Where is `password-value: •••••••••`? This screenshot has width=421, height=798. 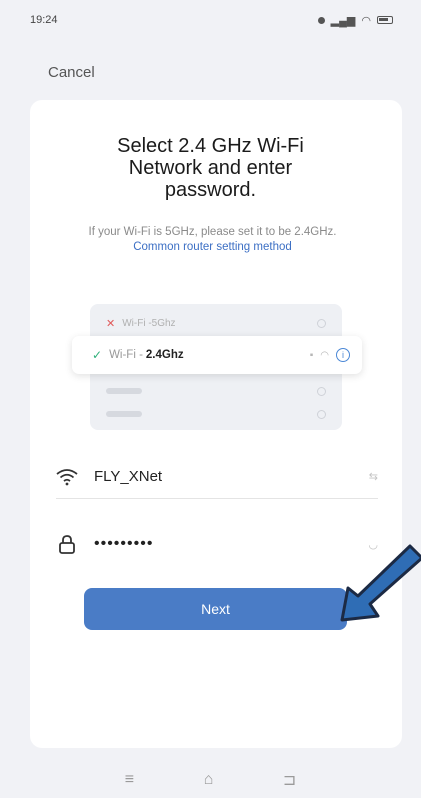
password-value: ••••••••• is located at coordinates (124, 543).